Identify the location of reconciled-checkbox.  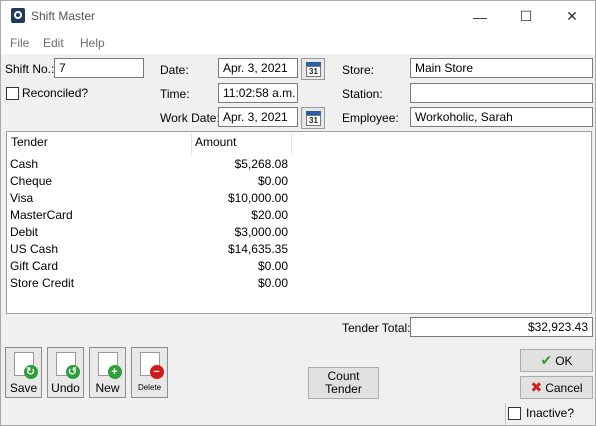
(12, 93).